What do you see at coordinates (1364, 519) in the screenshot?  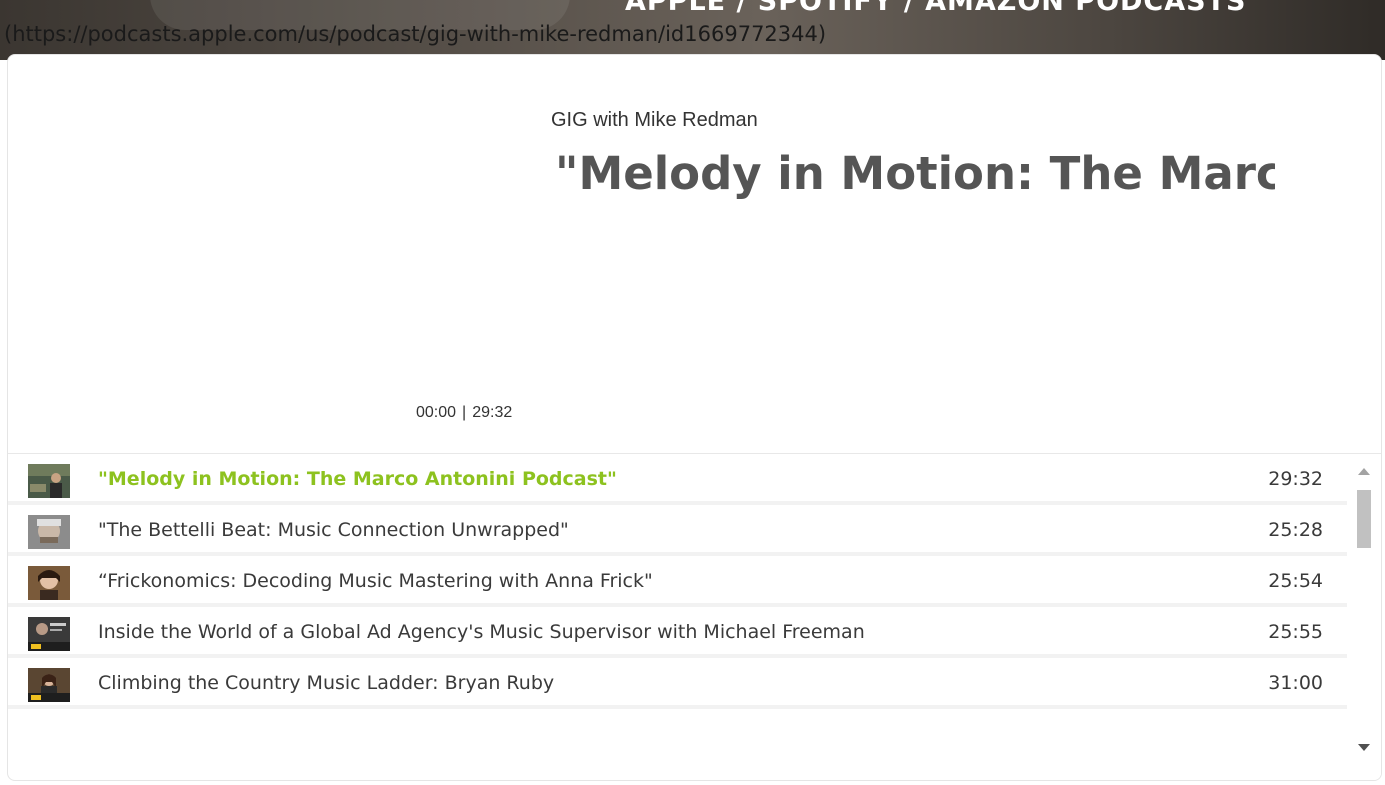 I see `scrollbar-thumb` at bounding box center [1364, 519].